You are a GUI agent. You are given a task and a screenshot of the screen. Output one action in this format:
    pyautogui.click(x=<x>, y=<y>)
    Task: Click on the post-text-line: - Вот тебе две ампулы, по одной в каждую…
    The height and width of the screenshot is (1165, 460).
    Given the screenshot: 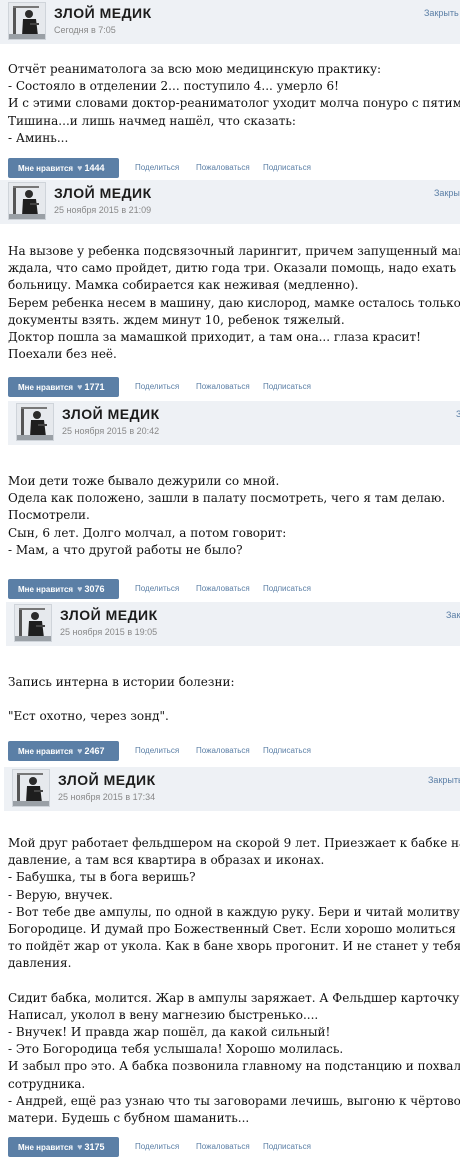 What is the action you would take?
    pyautogui.click(x=234, y=911)
    